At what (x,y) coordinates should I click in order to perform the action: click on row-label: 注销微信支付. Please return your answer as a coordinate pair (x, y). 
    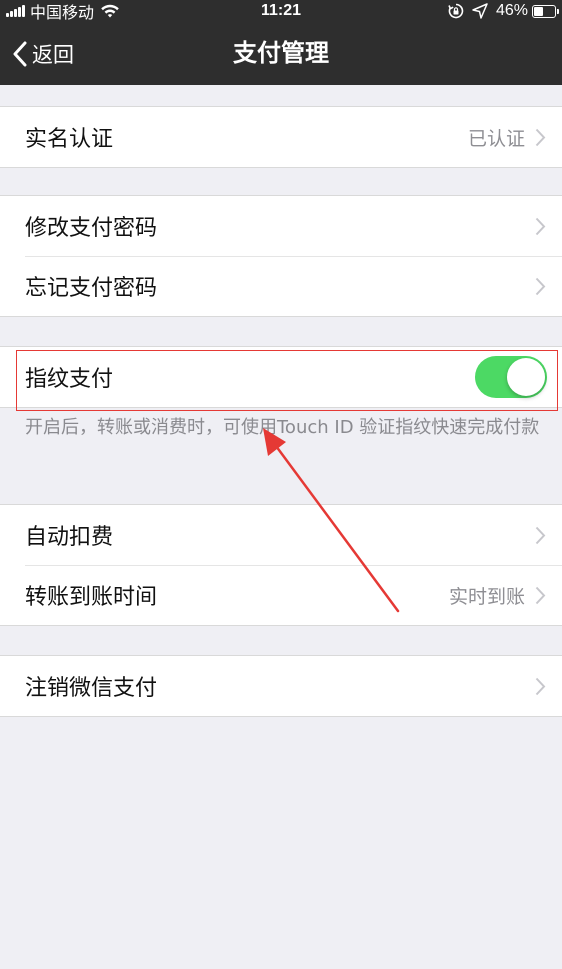
    Looking at the image, I should click on (91, 688).